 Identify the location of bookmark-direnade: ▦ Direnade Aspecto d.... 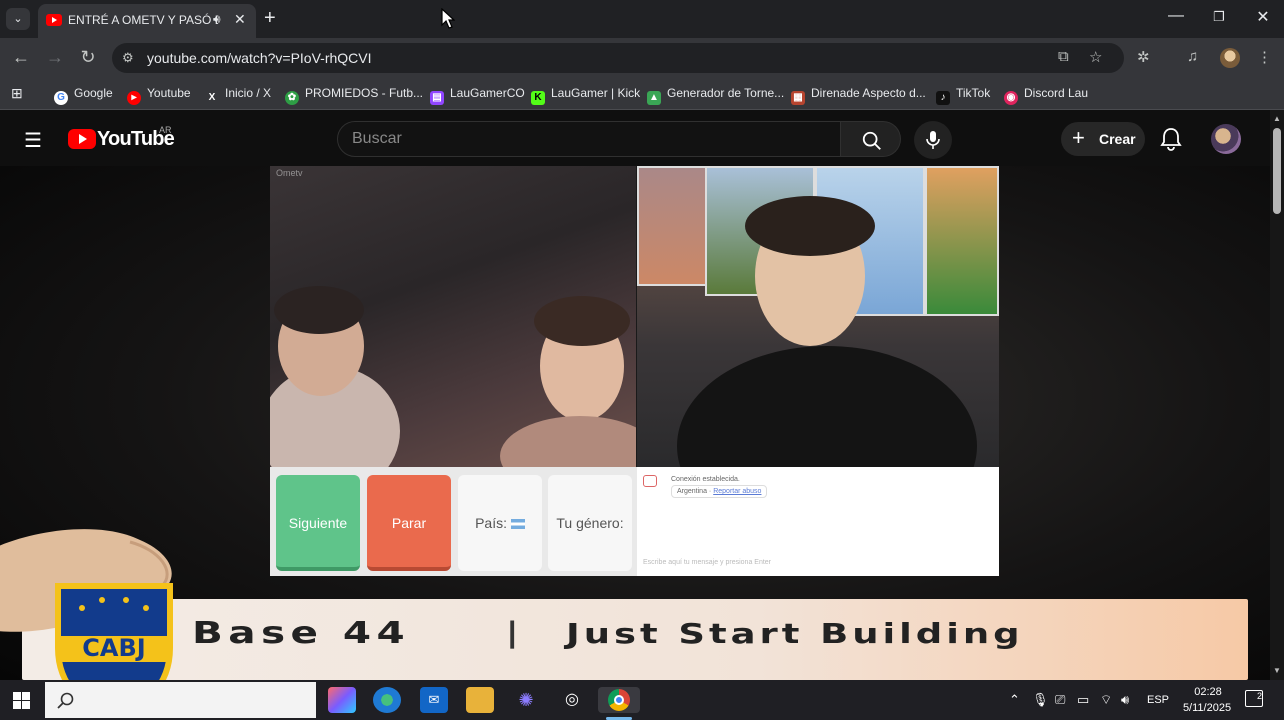
(858, 95).